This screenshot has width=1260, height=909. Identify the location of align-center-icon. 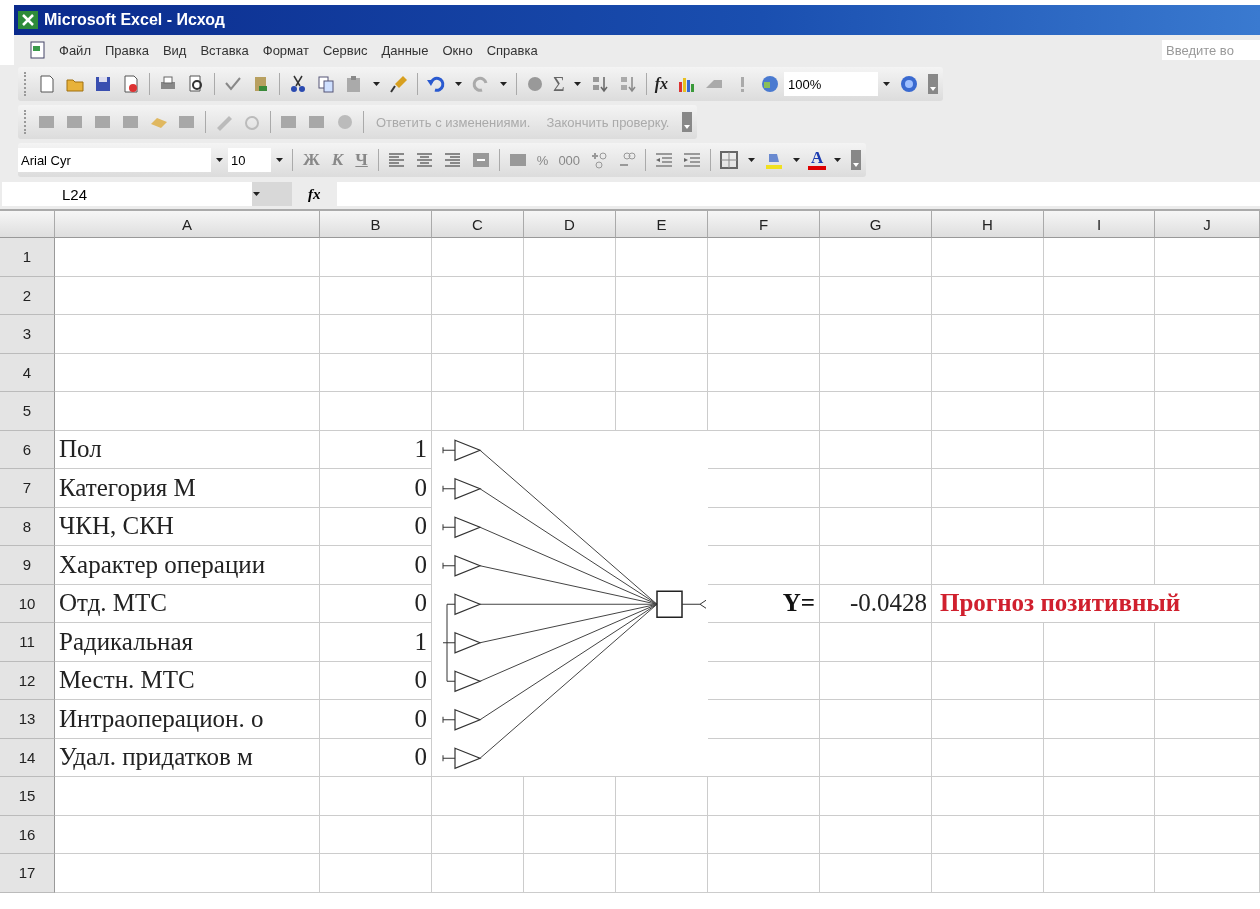
(424, 160).